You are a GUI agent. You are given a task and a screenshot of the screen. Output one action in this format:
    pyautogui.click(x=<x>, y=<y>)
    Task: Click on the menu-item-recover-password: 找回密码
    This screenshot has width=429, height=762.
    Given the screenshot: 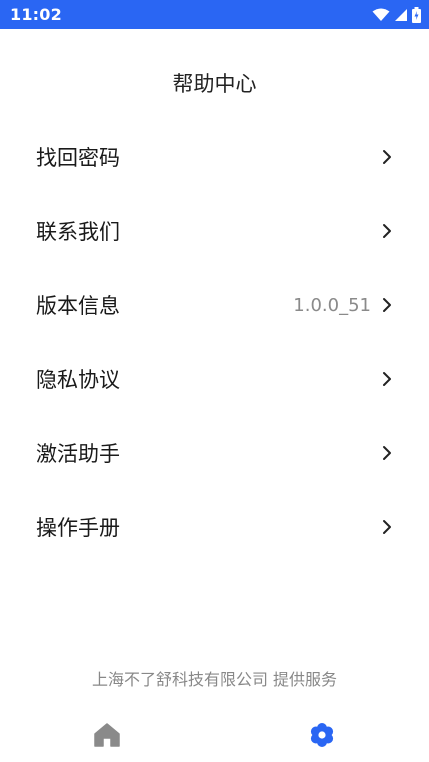 What is the action you would take?
    pyautogui.click(x=214, y=157)
    